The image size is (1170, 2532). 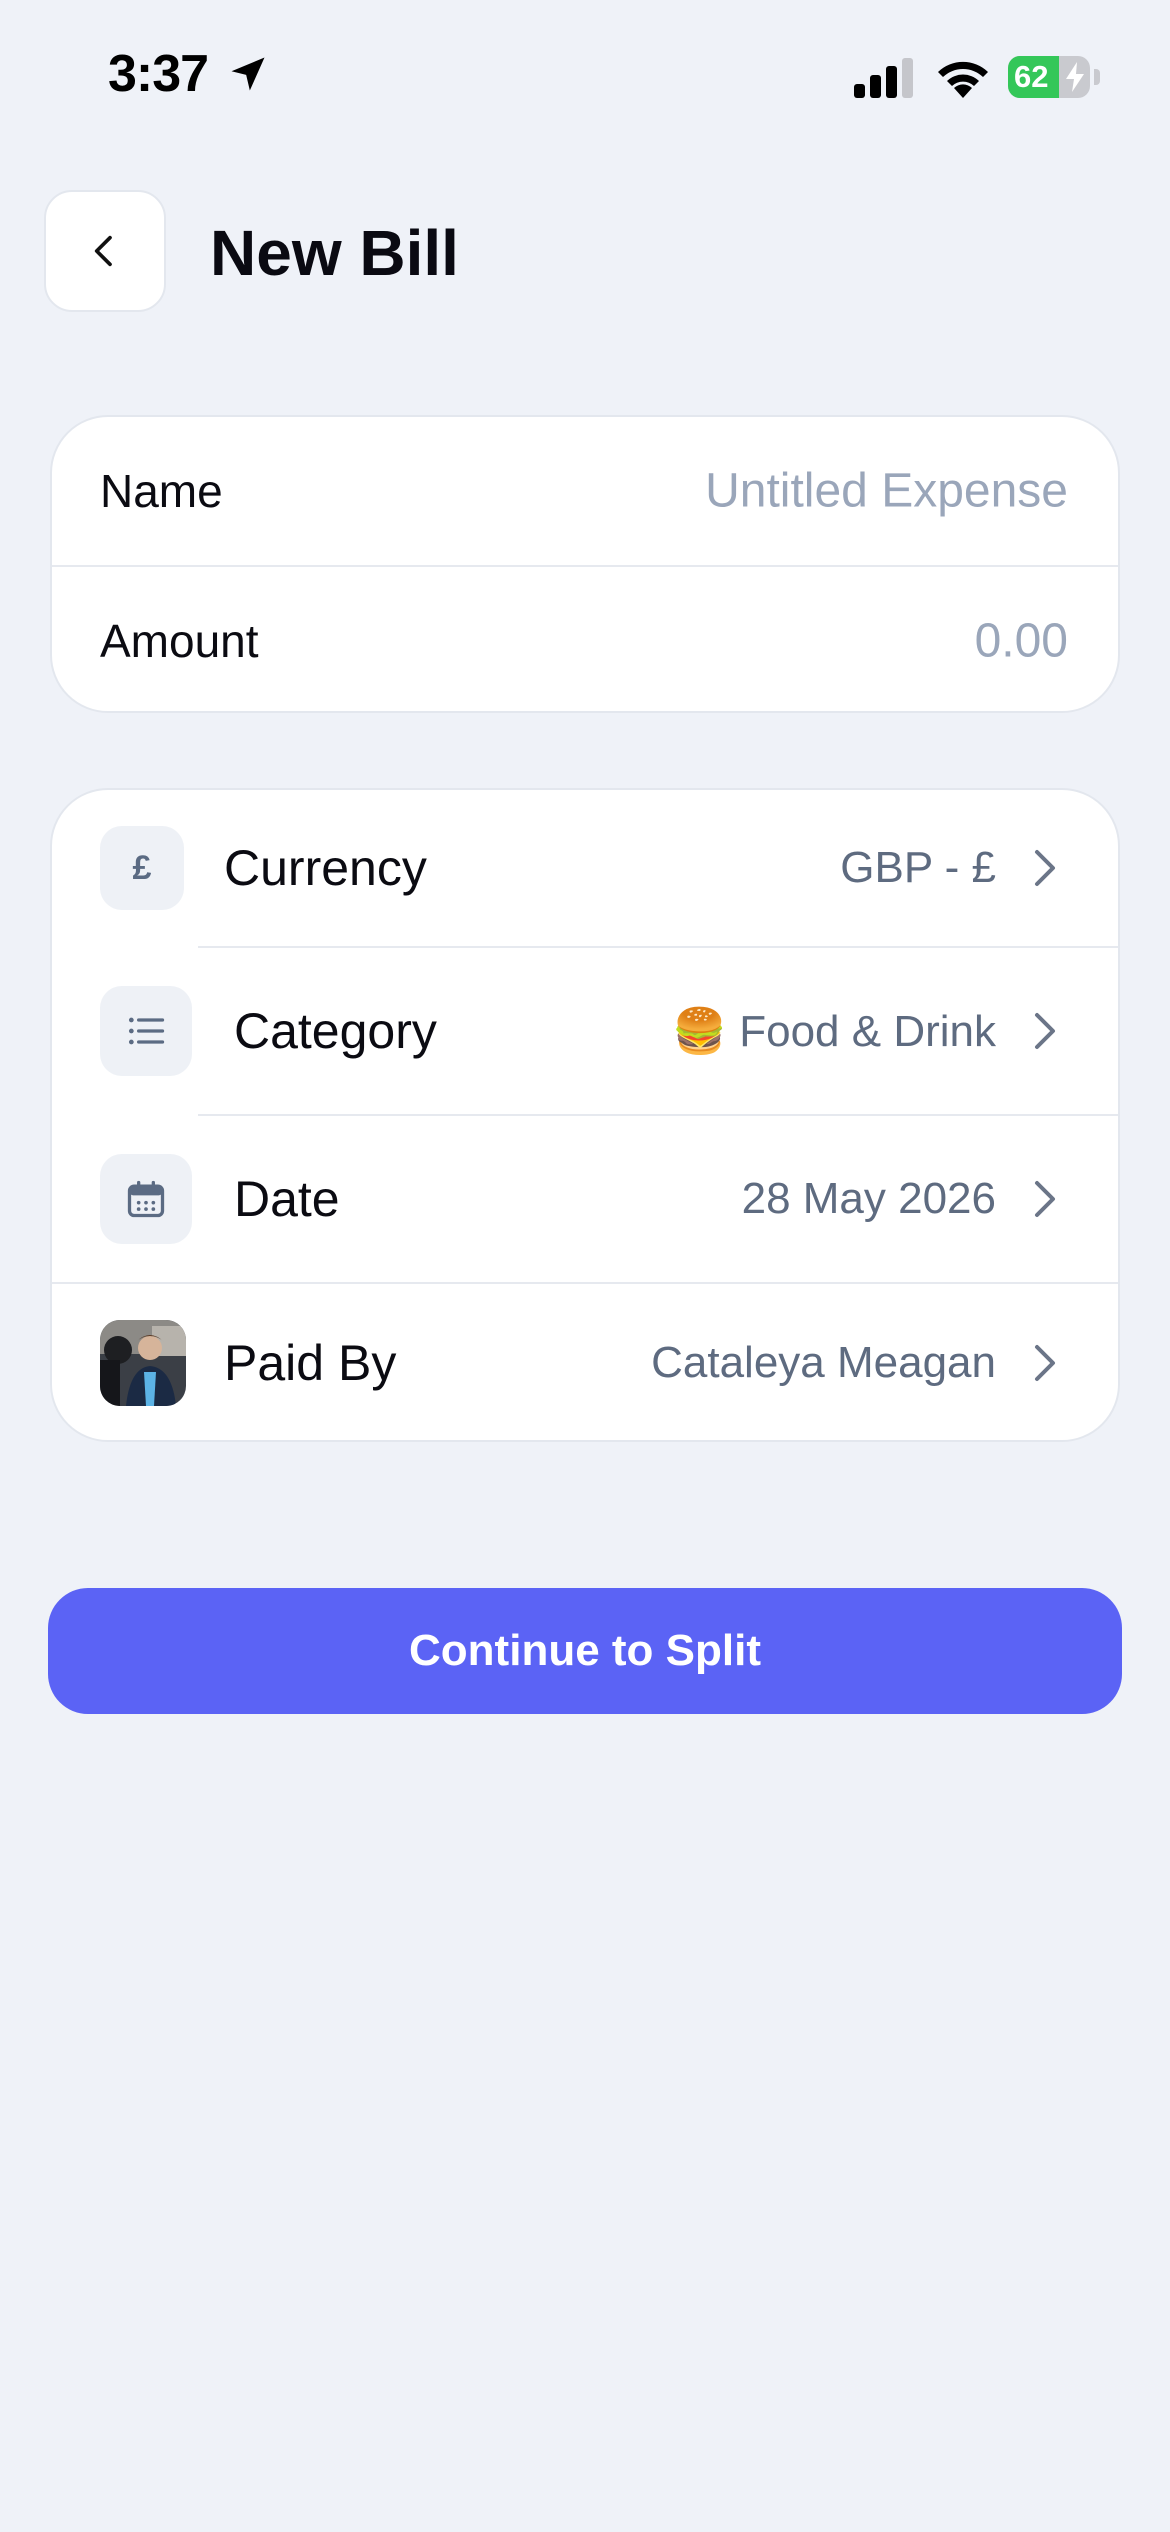 I want to click on list-icon, so click(x=146, y=1031).